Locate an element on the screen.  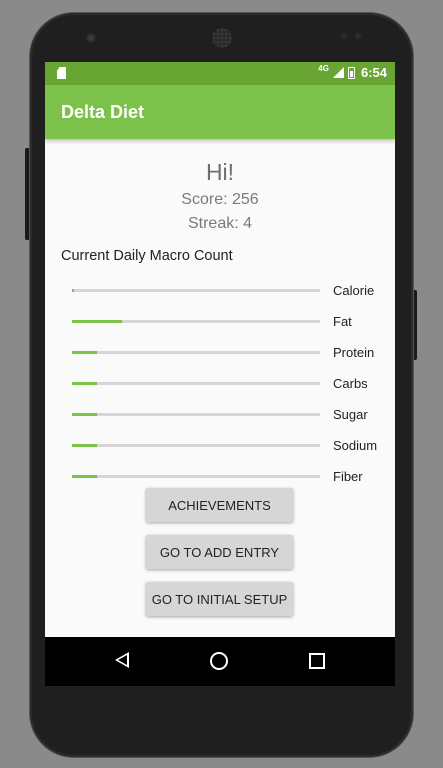
home-icon is located at coordinates (219, 661).